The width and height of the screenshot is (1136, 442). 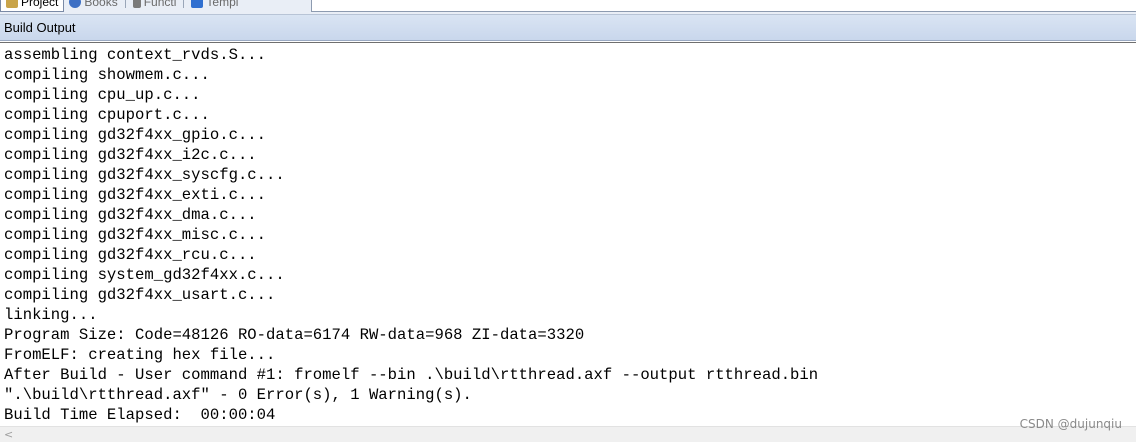 I want to click on tab-books: Books, so click(x=93, y=5).